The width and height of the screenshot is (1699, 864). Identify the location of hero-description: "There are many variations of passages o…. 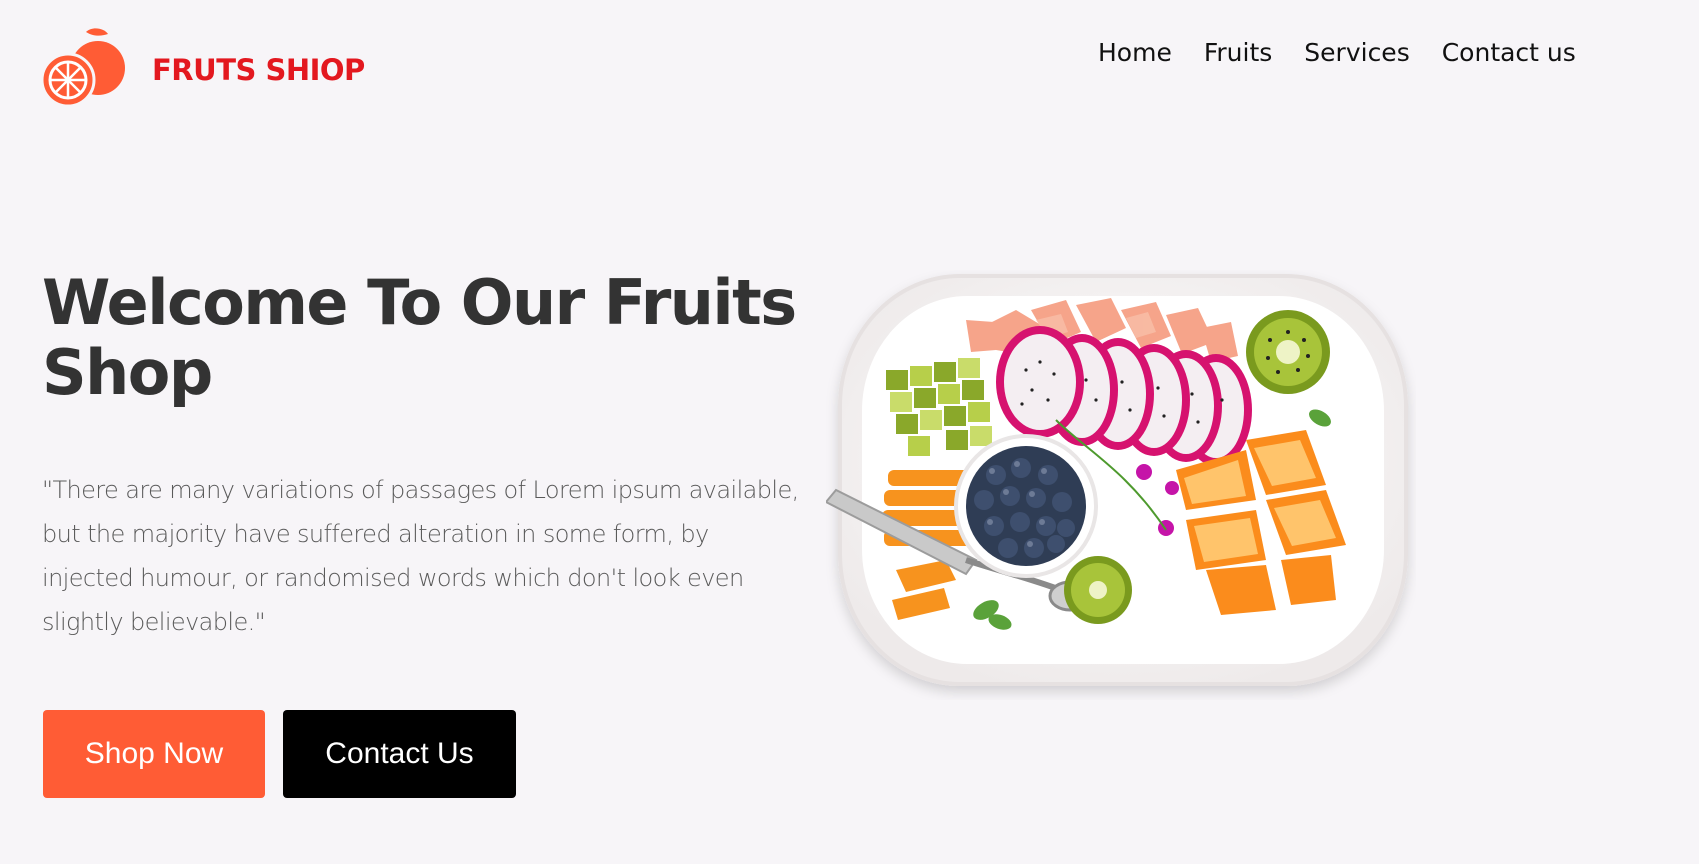
(420, 556).